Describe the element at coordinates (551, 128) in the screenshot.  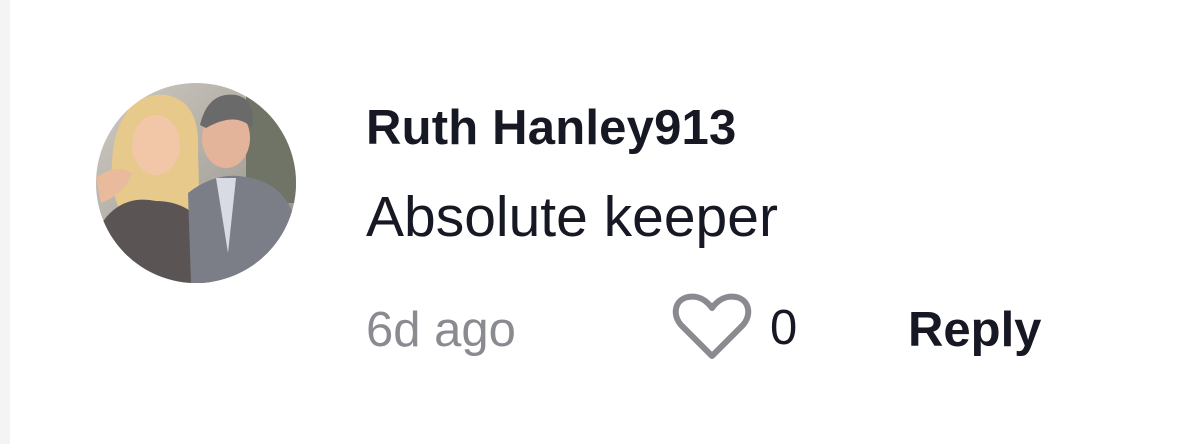
I see `comment-username: Ruth Hanley913` at that location.